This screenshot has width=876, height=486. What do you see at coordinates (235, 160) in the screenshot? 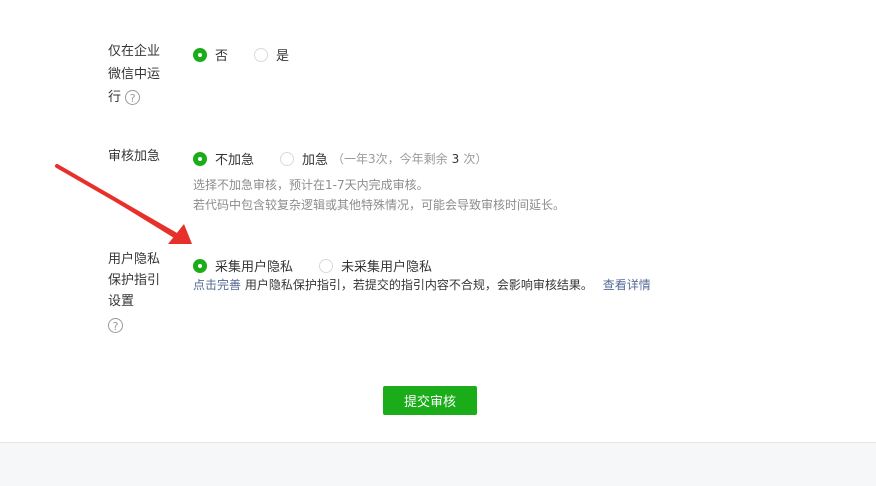
I see `radio-label: 不加急` at bounding box center [235, 160].